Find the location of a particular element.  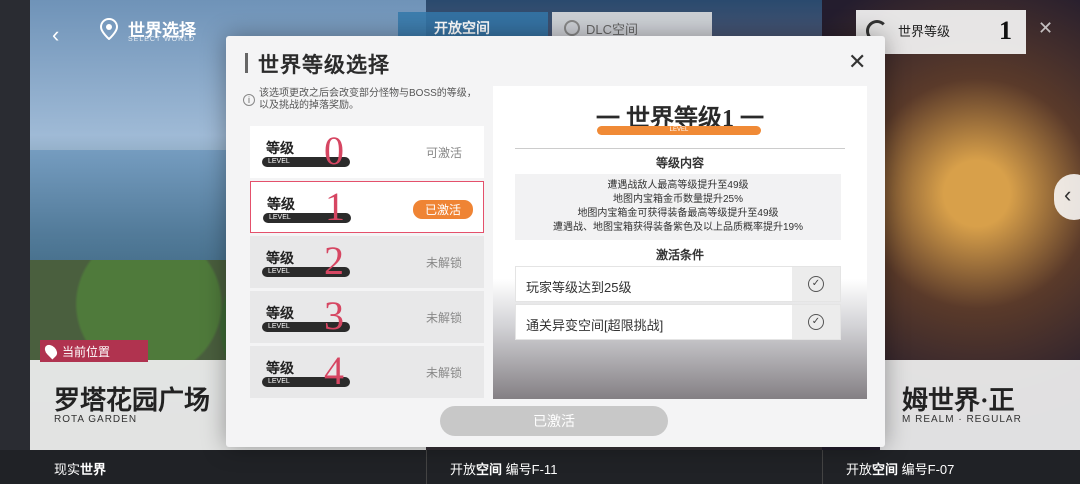

info-text: 该选项更改之后会改变部分怪物与BOSS的等级，以及挑战的掉落奖励。 is located at coordinates (368, 99).